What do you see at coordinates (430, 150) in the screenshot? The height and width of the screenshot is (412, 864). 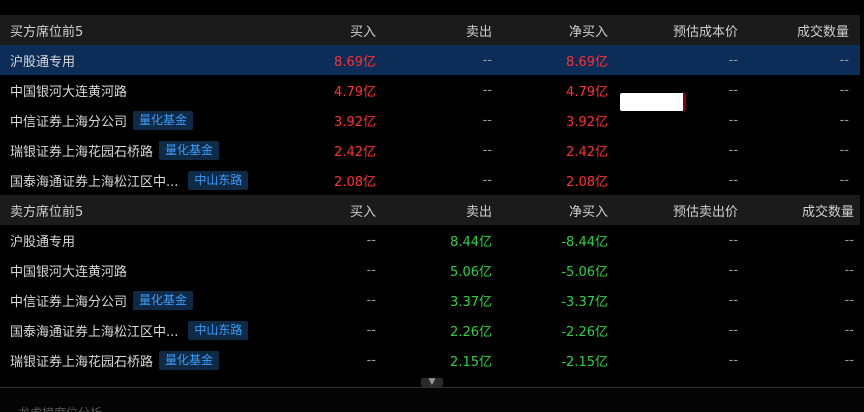 I see `buy-row-4: 瑞银证券上海花园石桥路 量化基金 2.42亿 -- 2.42亿 -- --` at bounding box center [430, 150].